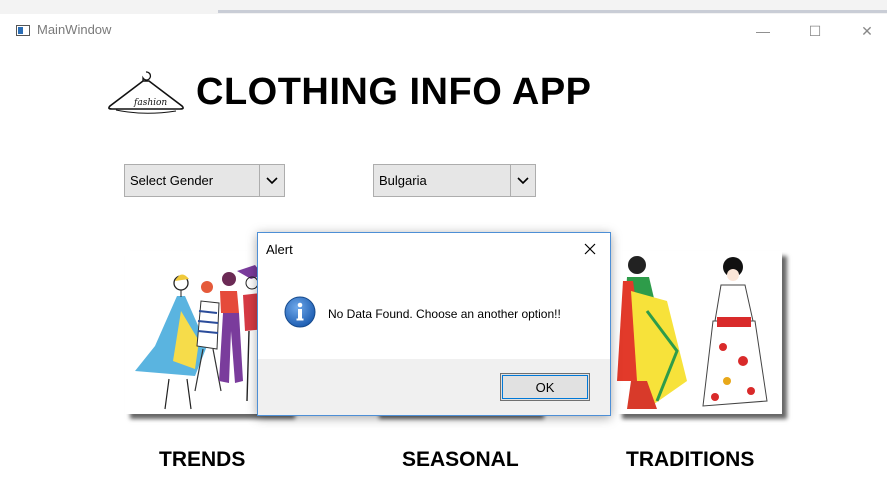 The width and height of the screenshot is (887, 502). Describe the element at coordinates (300, 312) in the screenshot. I see `info-icon` at that location.